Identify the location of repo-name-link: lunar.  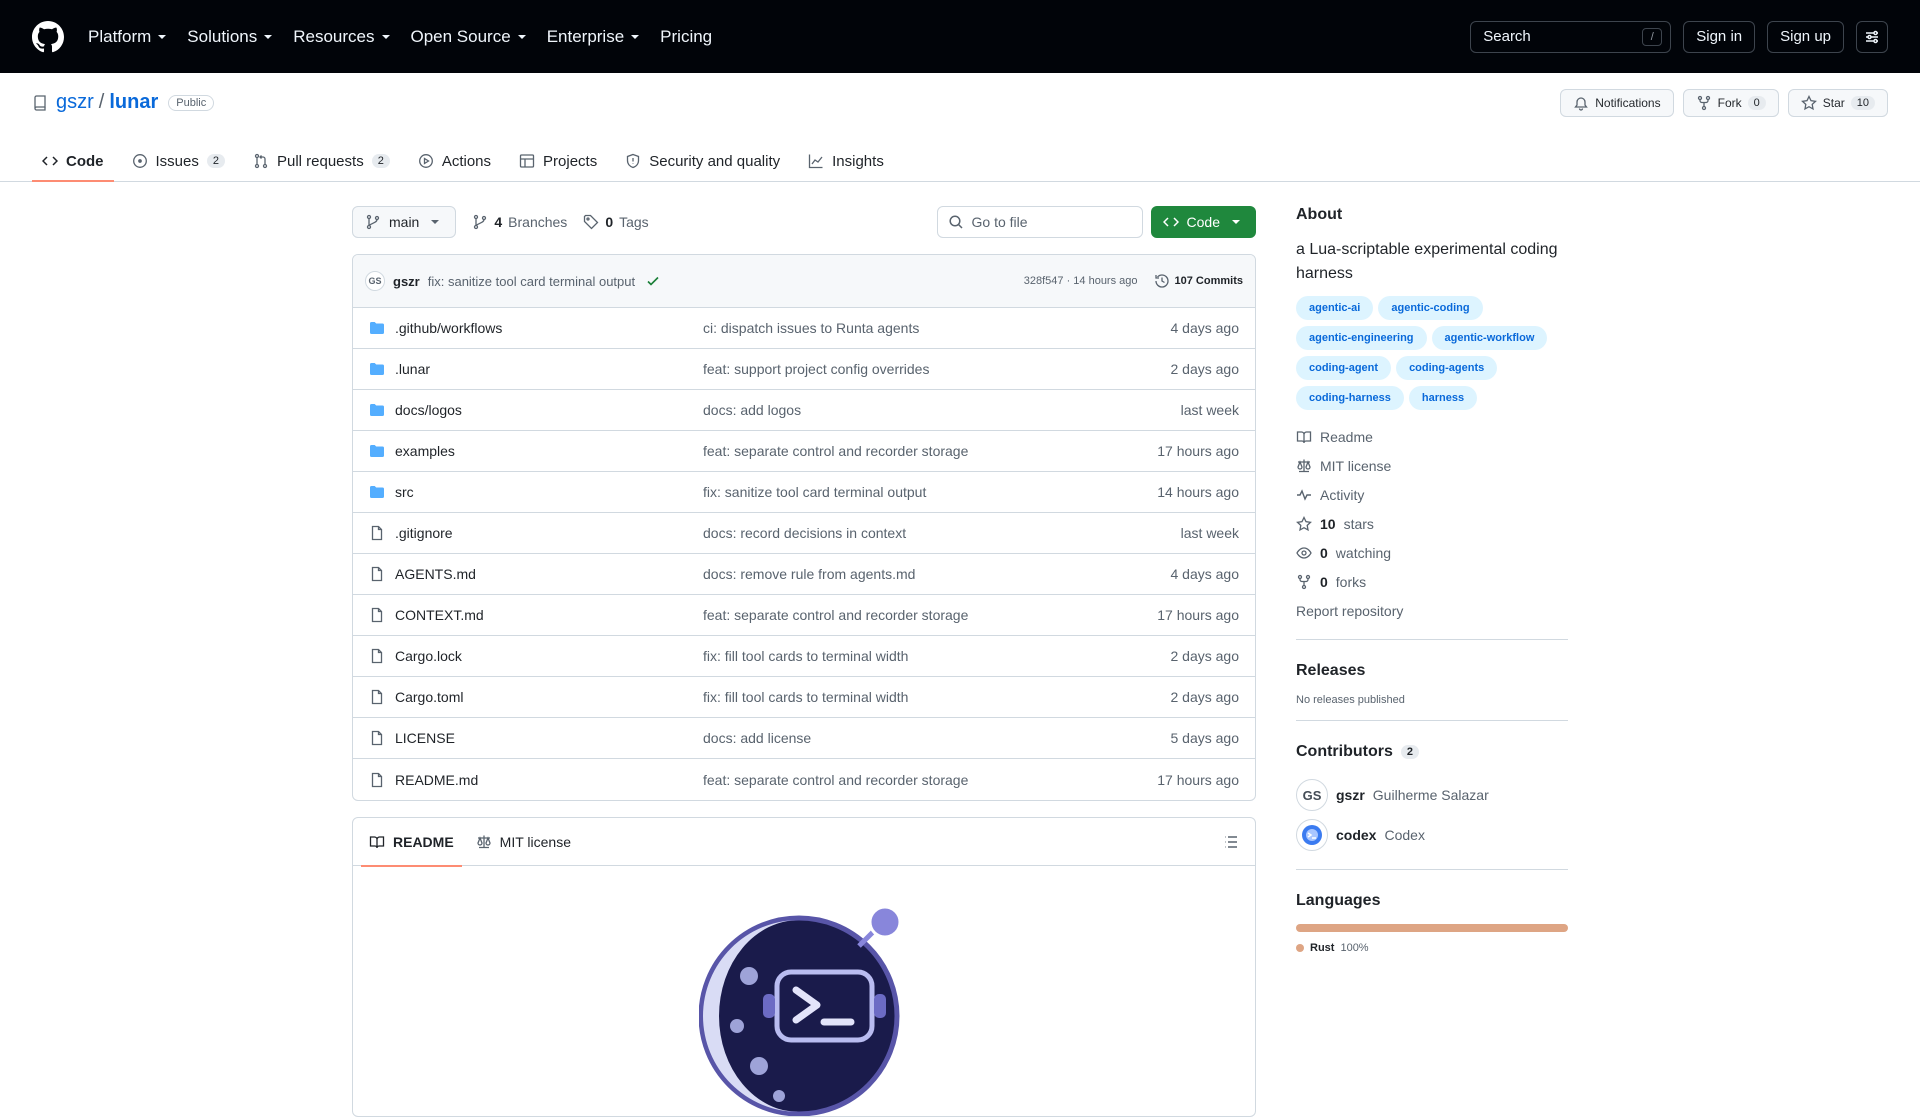
(133, 102).